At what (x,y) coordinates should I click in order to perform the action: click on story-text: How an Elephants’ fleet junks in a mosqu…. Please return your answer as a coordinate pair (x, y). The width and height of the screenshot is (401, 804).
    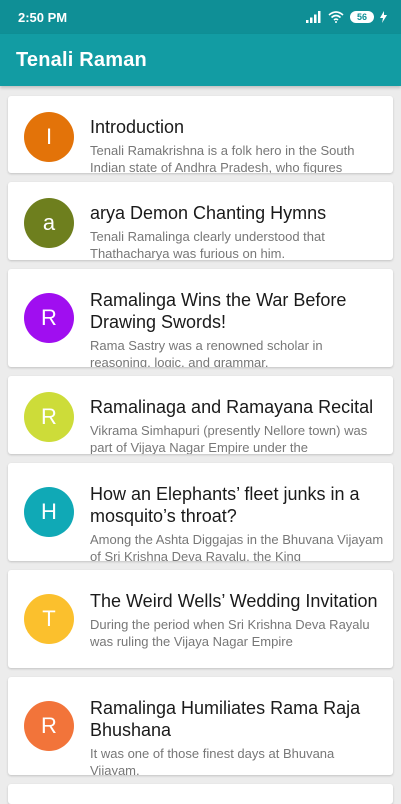
    Looking at the image, I should click on (237, 522).